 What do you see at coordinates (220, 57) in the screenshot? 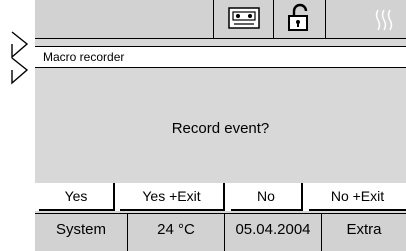
I see `title-bar: Macro recorder` at bounding box center [220, 57].